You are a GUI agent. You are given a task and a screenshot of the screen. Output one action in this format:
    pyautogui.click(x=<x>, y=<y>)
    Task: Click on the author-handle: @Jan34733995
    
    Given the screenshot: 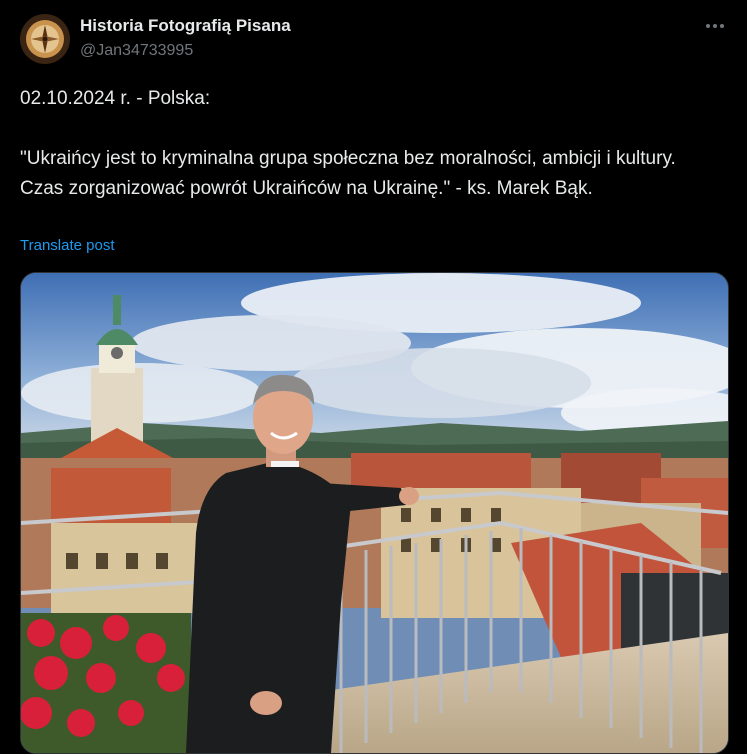 What is the action you would take?
    pyautogui.click(x=136, y=51)
    